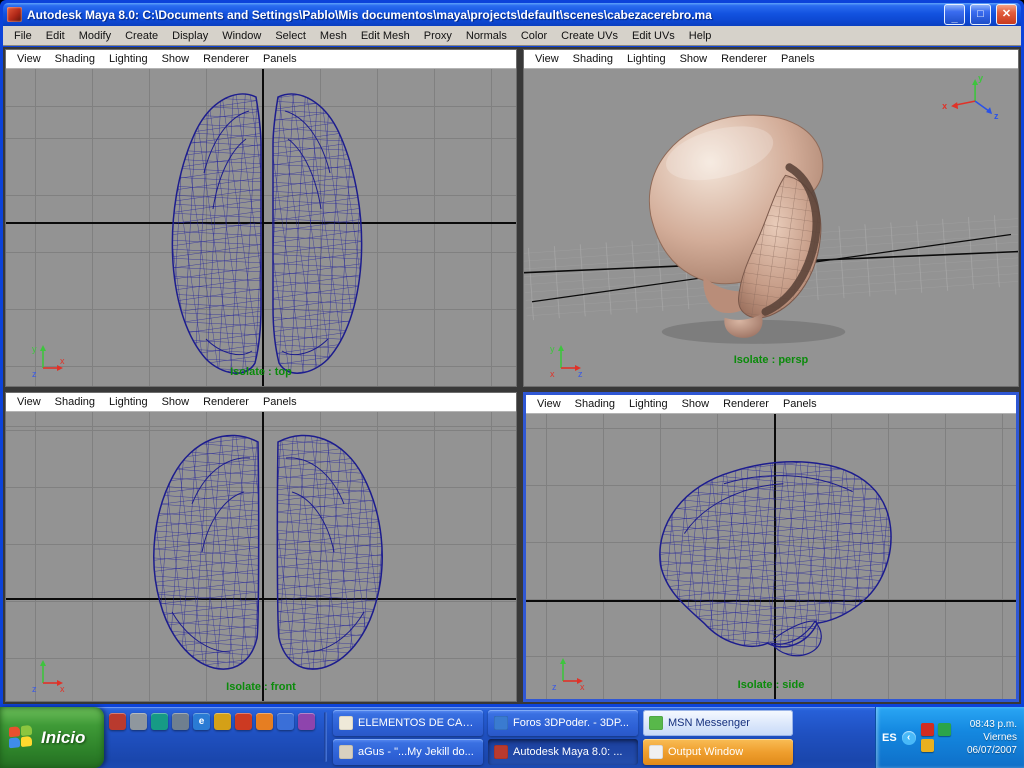  What do you see at coordinates (55, 36) in the screenshot?
I see `menu-edit: Edit` at bounding box center [55, 36].